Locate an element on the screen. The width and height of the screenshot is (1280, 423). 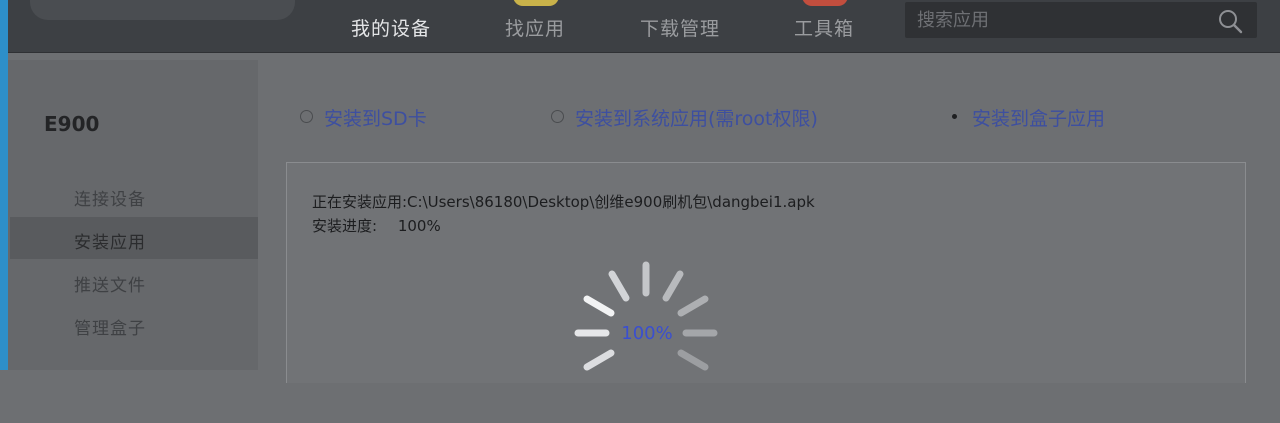
nav-tab-my-devices: 我的设备 is located at coordinates (391, 26).